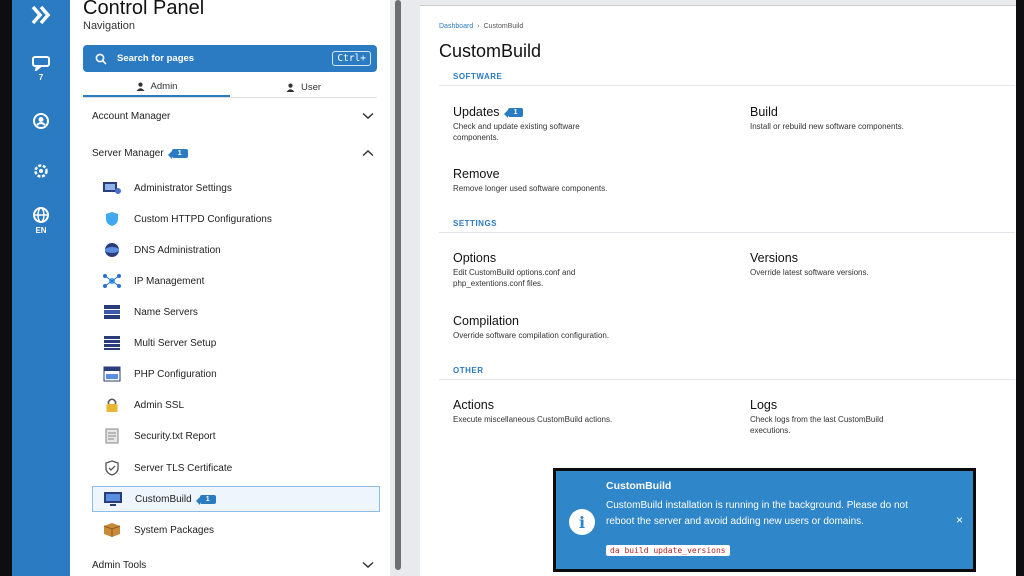  Describe the element at coordinates (582, 522) in the screenshot. I see `info-icon: i` at that location.